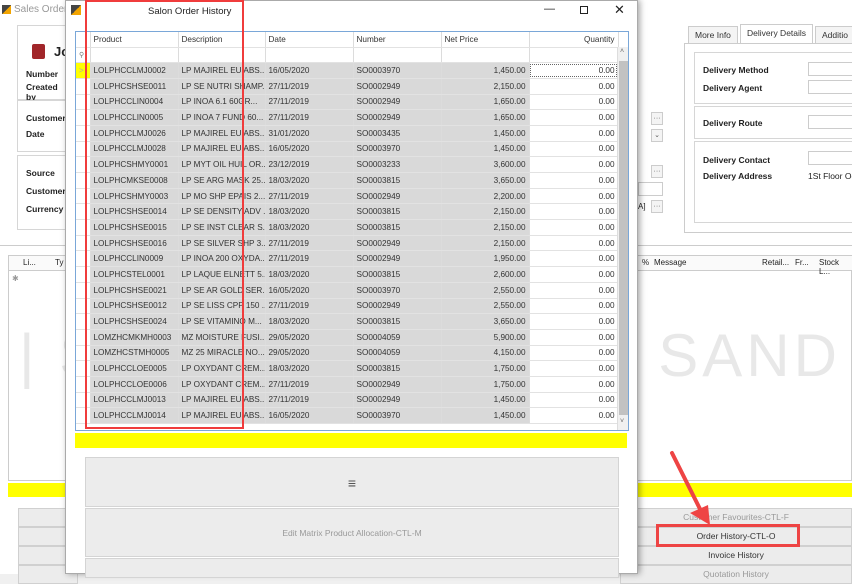  Describe the element at coordinates (42, 92) in the screenshot. I see `created-by-label: Created by` at that location.